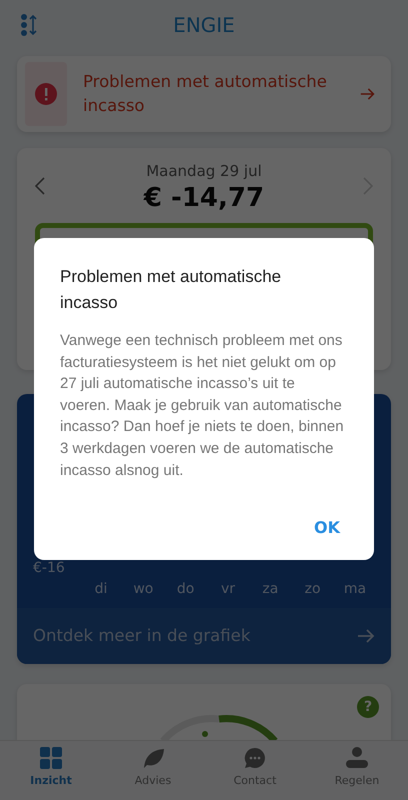 This screenshot has height=800, width=408. Describe the element at coordinates (40, 186) in the screenshot. I see `chevron-left-icon` at that location.